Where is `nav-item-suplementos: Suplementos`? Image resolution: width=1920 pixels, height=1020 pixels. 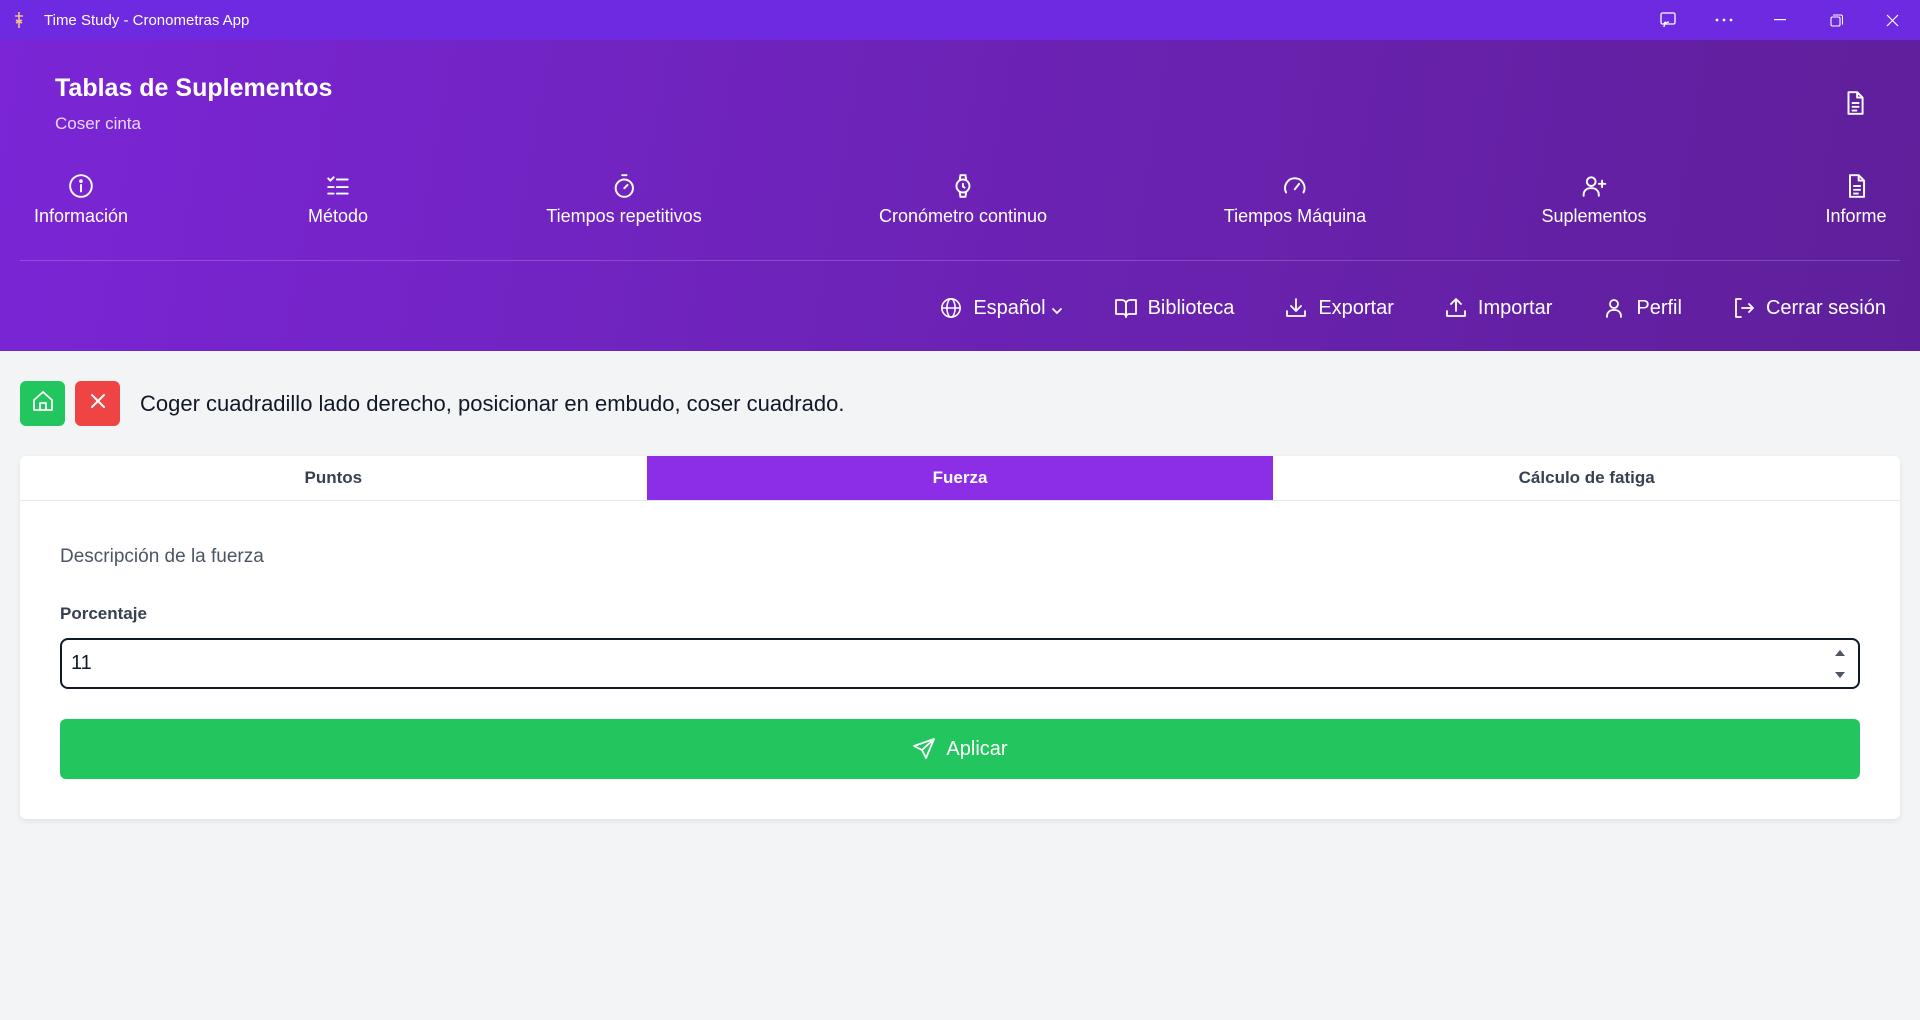
nav-item-suplementos: Suplementos is located at coordinates (1594, 199).